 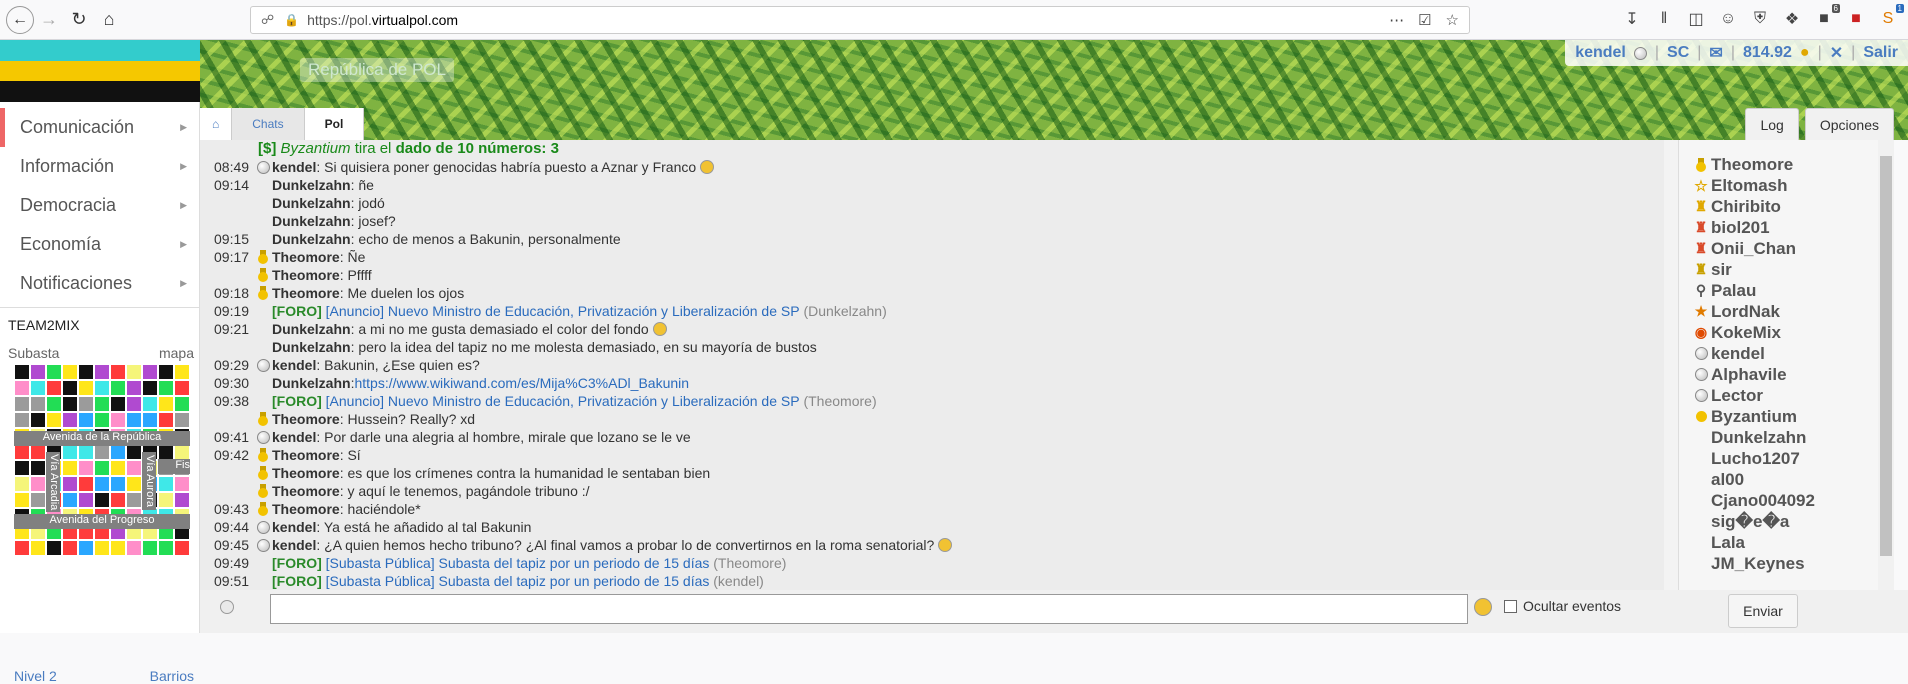 I want to click on user-list-scrollbar, so click(x=1886, y=365).